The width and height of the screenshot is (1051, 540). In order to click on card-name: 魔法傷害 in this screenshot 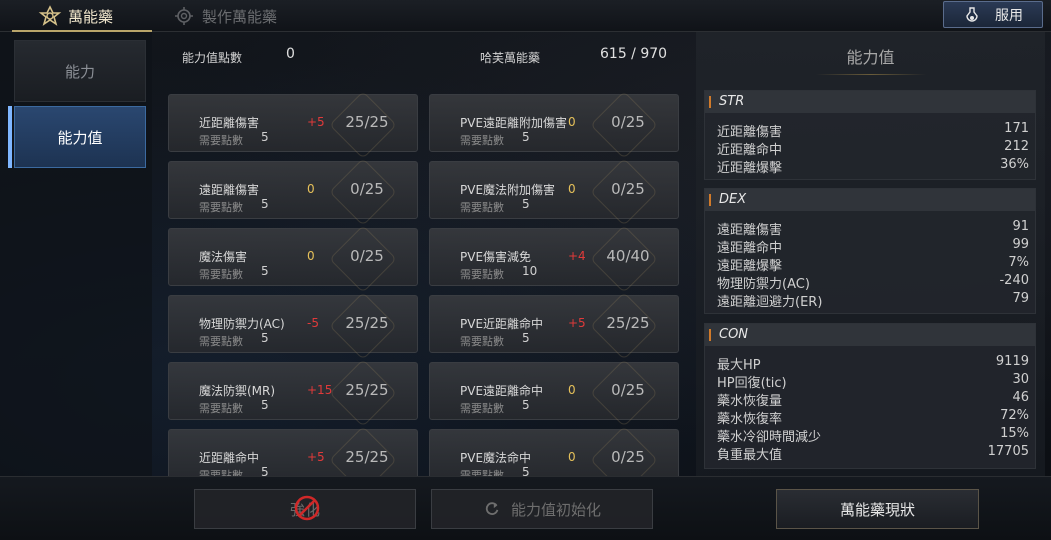, I will do `click(223, 257)`.